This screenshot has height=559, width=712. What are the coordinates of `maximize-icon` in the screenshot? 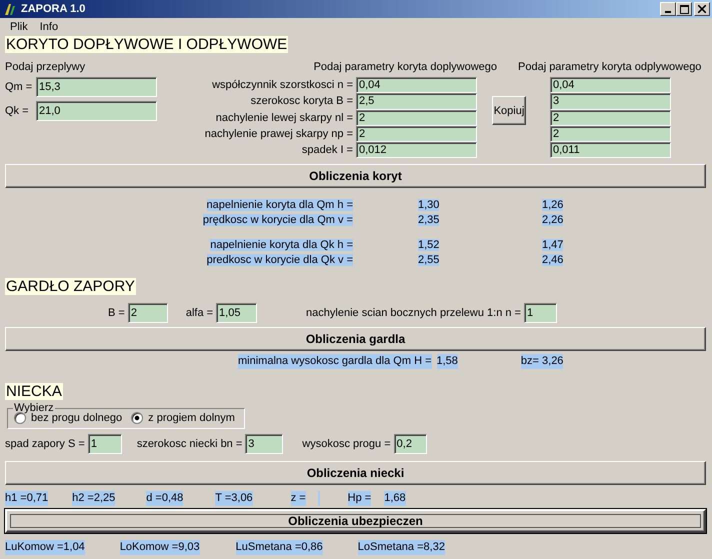 It's located at (684, 9).